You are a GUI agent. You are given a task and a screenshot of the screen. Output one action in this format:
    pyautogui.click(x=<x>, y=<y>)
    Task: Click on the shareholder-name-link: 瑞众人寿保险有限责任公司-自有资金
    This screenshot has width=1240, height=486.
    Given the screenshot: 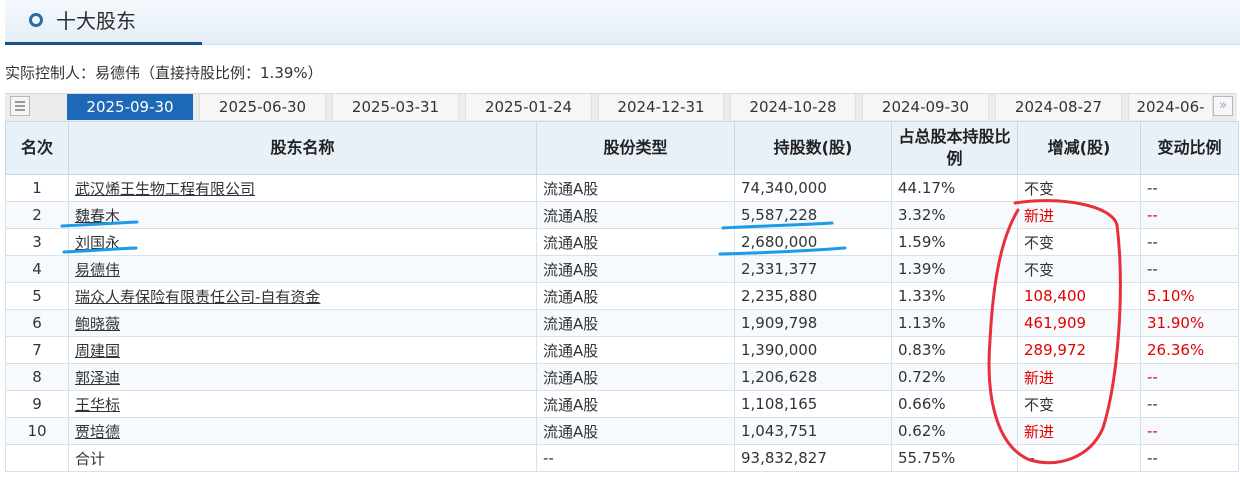 What is the action you would take?
    pyautogui.click(x=197, y=297)
    